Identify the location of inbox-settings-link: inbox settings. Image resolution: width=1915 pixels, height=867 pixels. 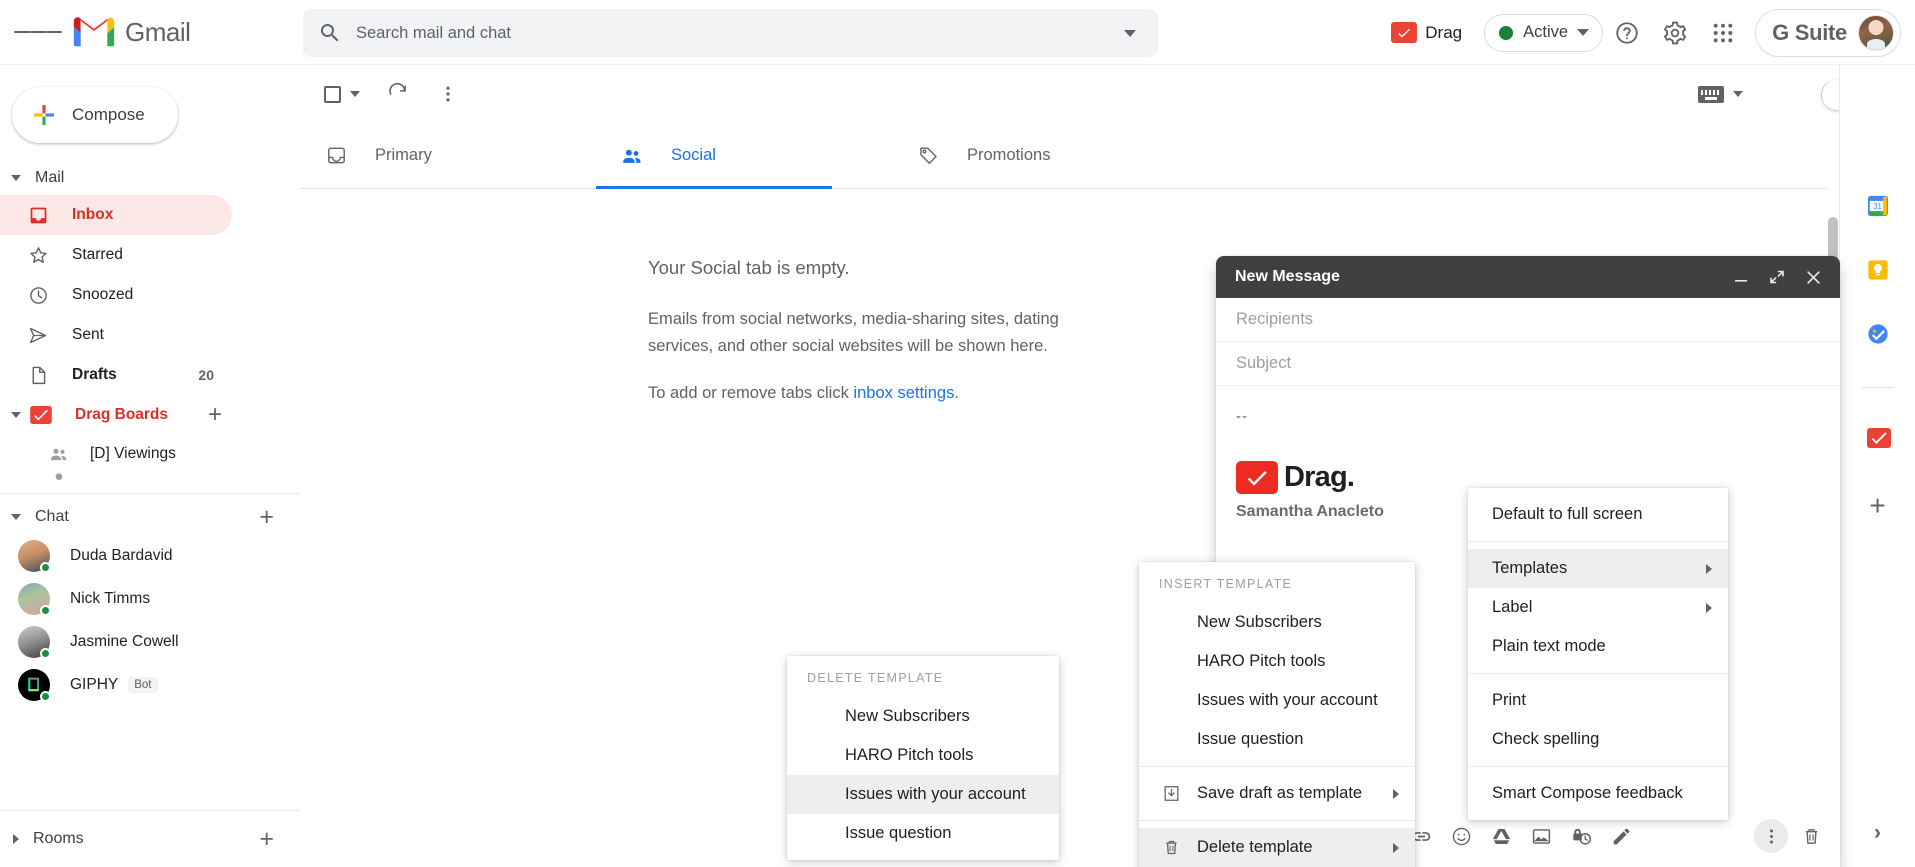
(903, 393).